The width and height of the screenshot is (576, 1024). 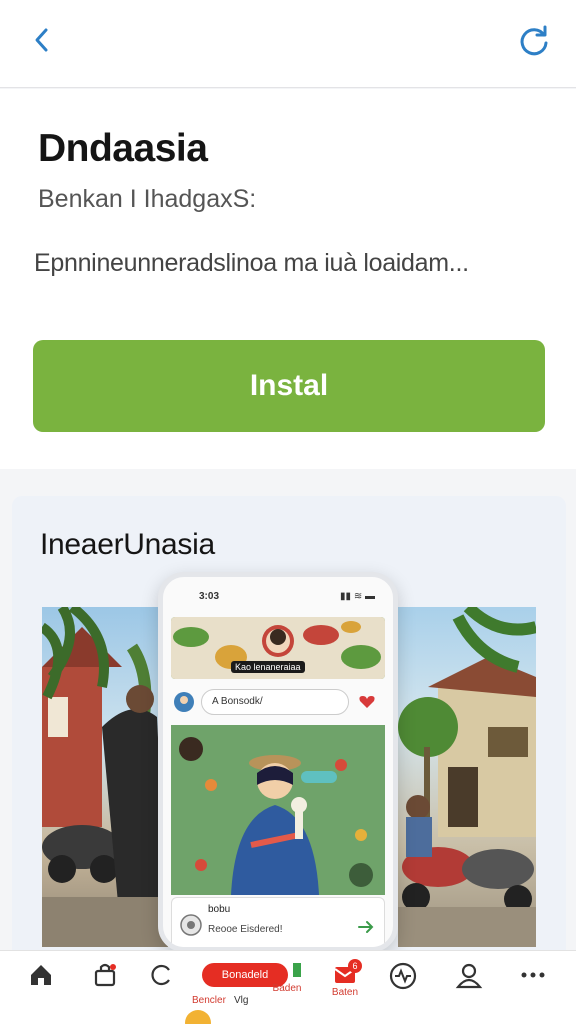 What do you see at coordinates (533, 989) in the screenshot?
I see `nav-more` at bounding box center [533, 989].